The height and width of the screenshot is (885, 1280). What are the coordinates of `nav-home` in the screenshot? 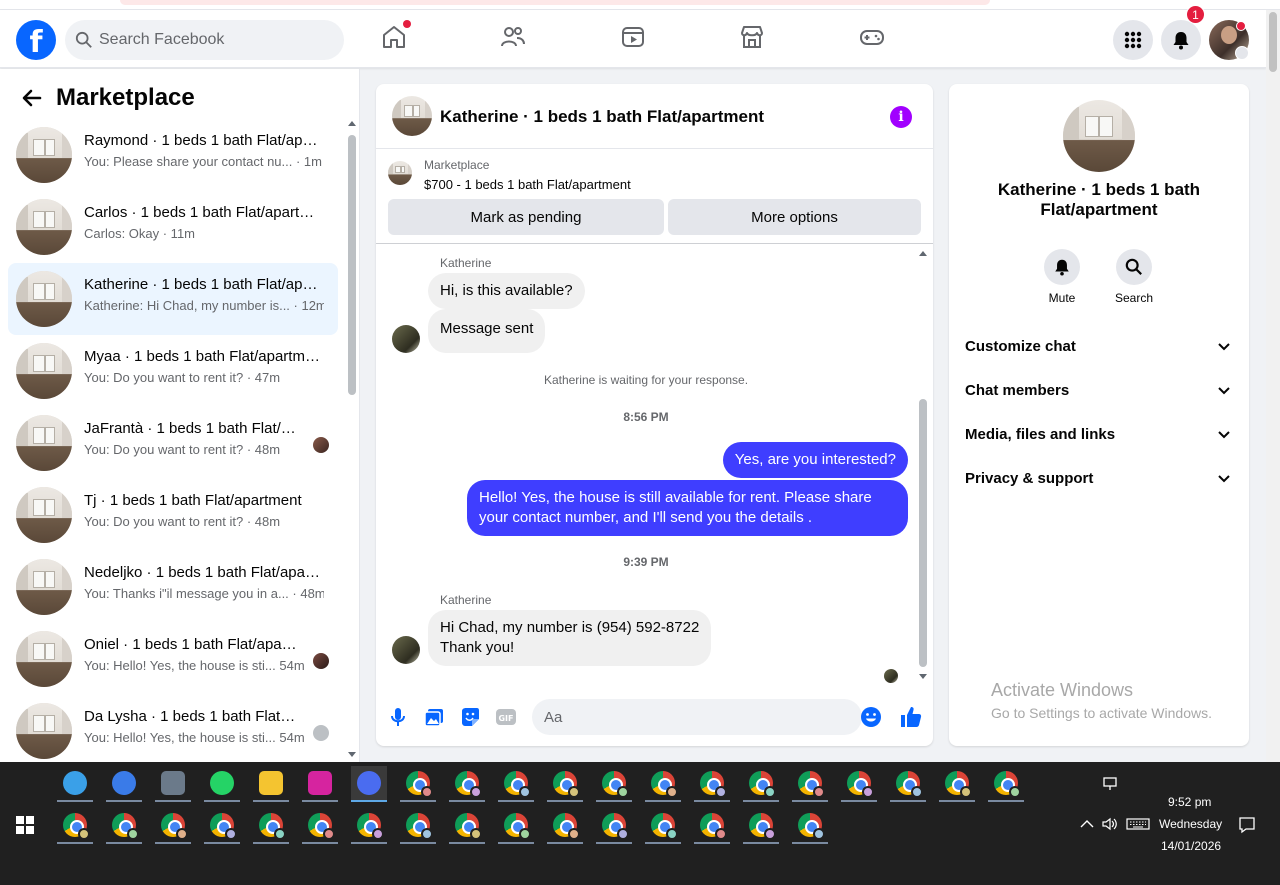 It's located at (396, 35).